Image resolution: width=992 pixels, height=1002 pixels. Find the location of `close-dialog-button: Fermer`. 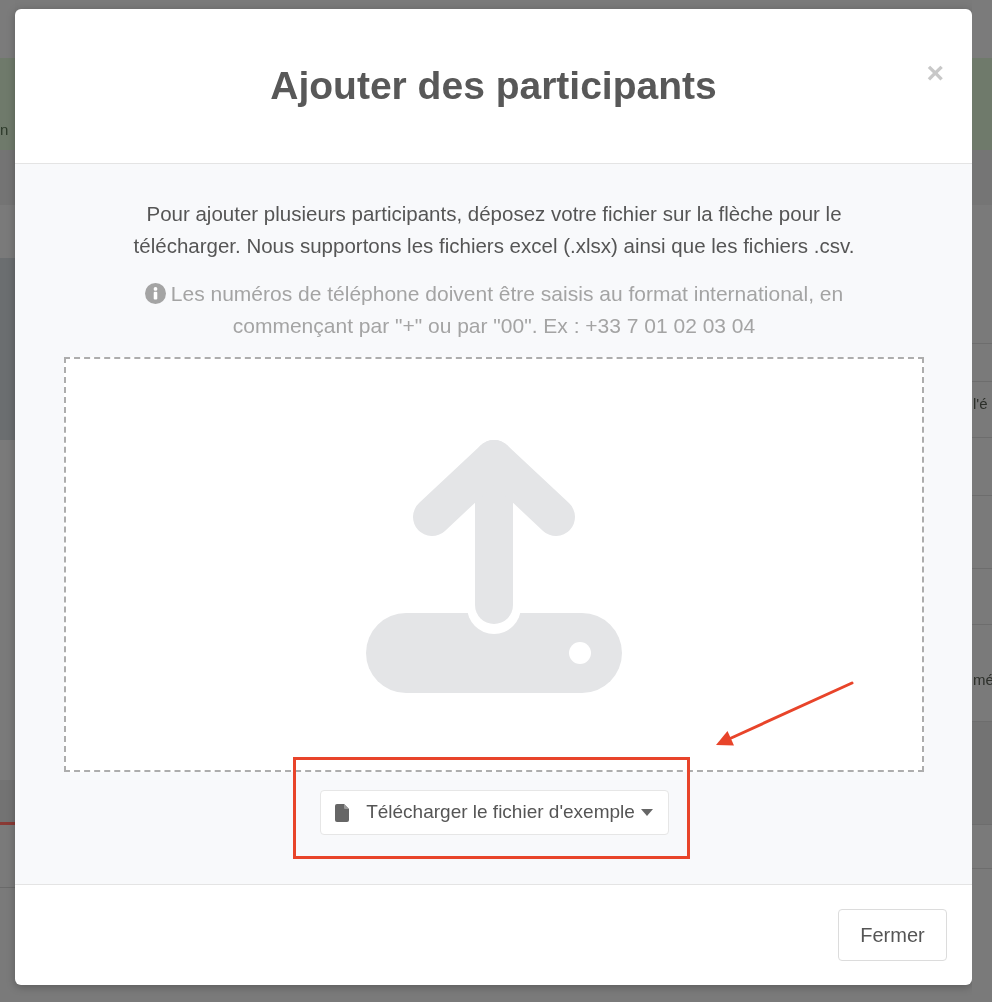

close-dialog-button: Fermer is located at coordinates (892, 935).